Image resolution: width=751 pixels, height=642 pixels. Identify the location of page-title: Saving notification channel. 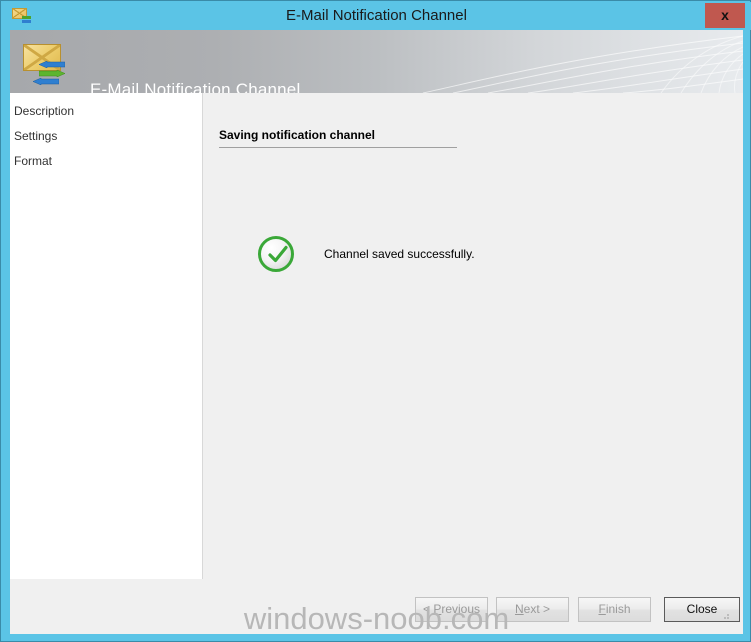
(297, 135).